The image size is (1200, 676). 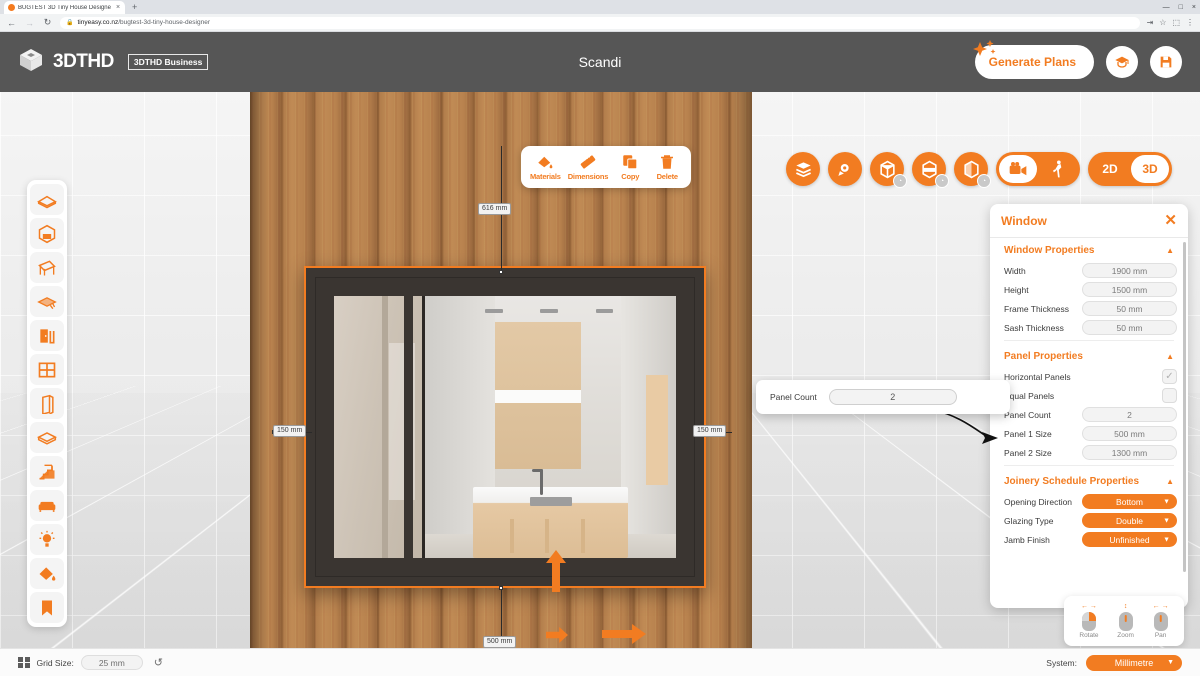 I want to click on reload-icon: ↻, so click(x=47, y=22).